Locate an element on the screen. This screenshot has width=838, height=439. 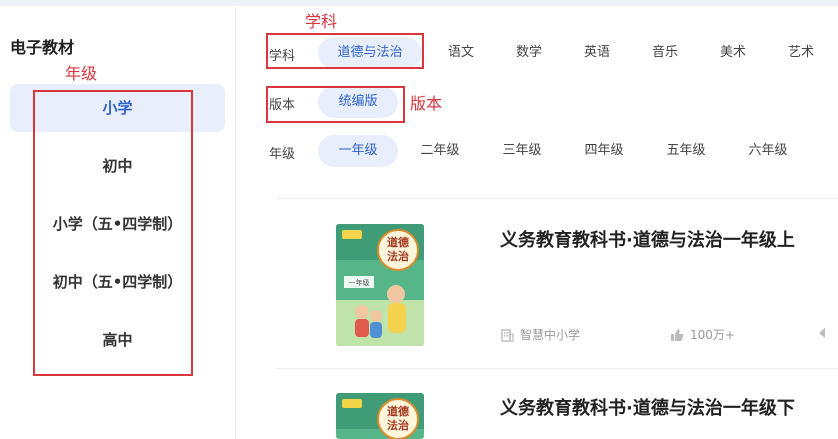
building-icon is located at coordinates (507, 335).